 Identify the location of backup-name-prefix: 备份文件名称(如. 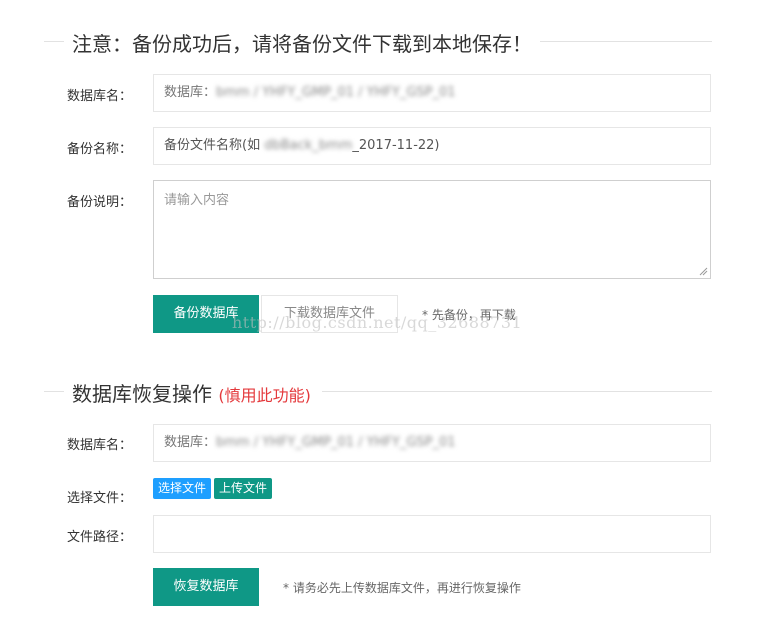
(214, 145).